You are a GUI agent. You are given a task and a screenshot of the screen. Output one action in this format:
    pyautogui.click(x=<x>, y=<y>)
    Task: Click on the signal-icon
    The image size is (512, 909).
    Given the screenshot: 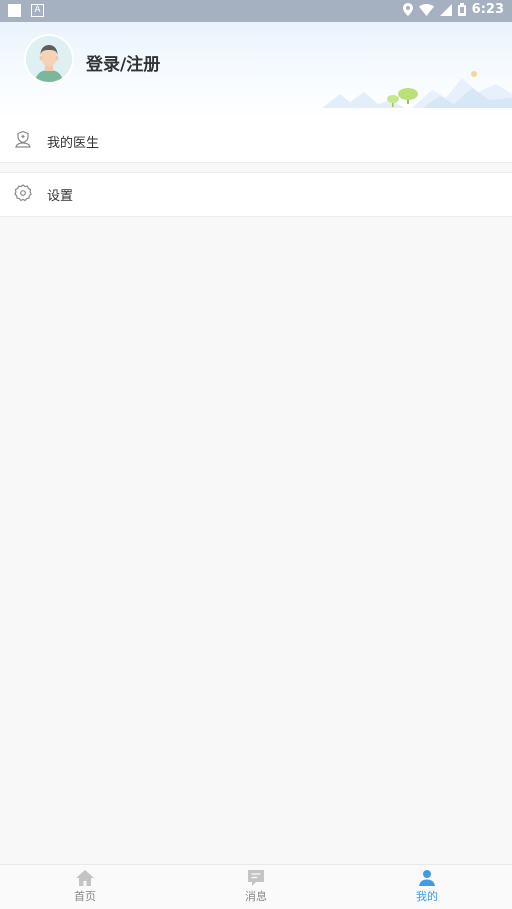 What is the action you would take?
    pyautogui.click(x=445, y=9)
    